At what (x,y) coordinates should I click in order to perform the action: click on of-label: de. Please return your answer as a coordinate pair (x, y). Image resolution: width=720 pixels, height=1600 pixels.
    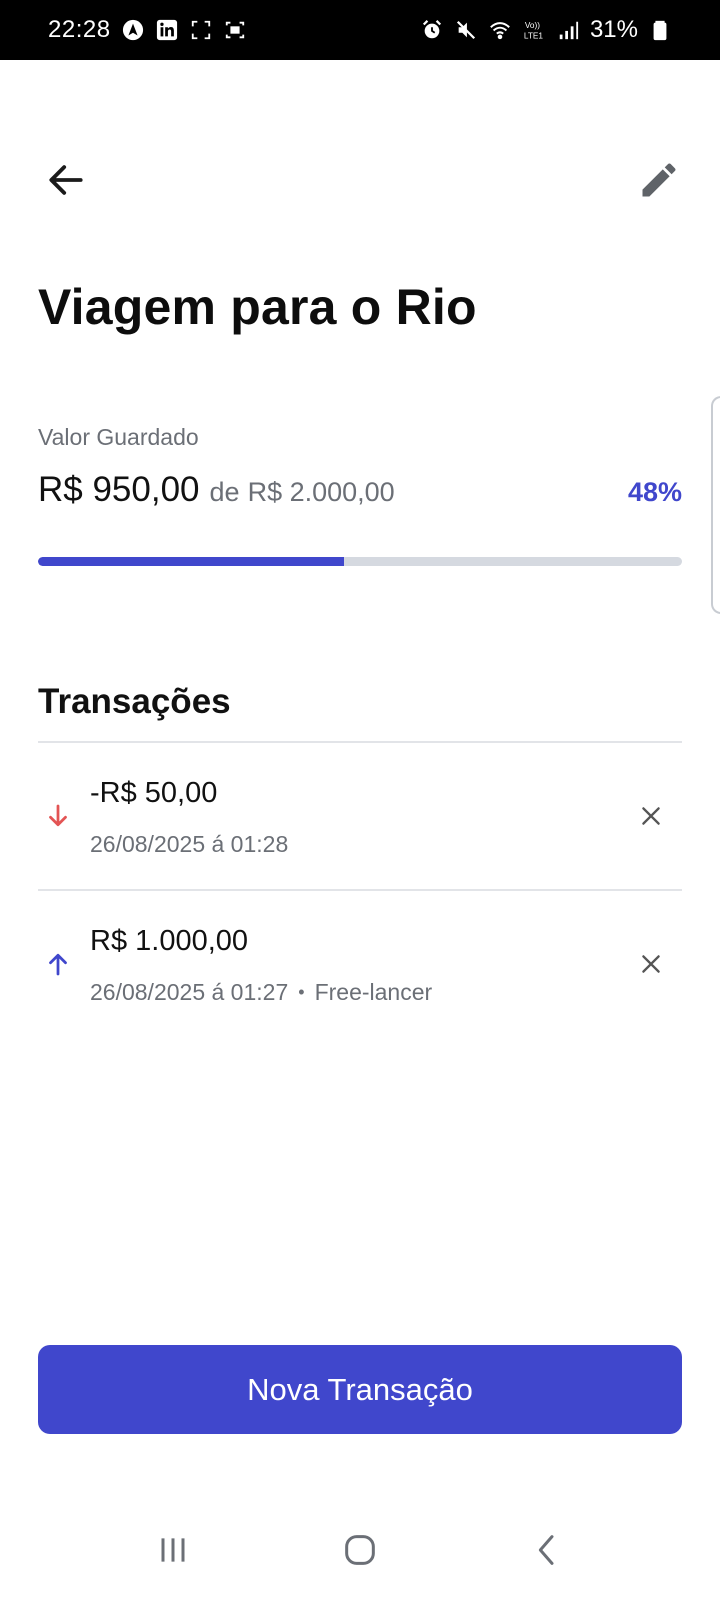
    Looking at the image, I should click on (224, 492).